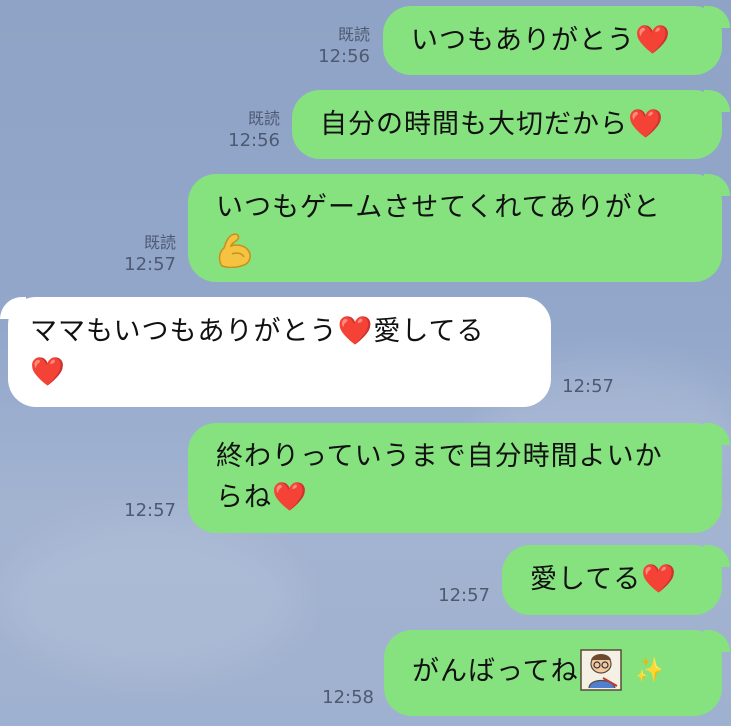 The width and height of the screenshot is (731, 726). Describe the element at coordinates (429, 331) in the screenshot. I see `message-text-part: 愛してる` at that location.